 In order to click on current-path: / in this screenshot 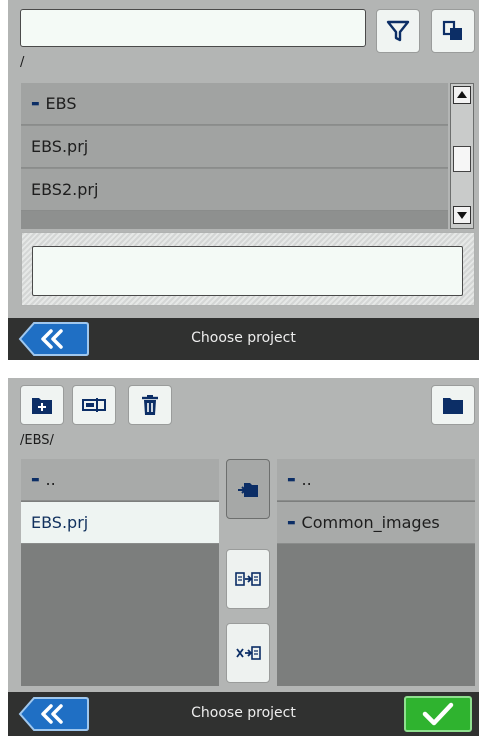, I will do `click(22, 62)`.